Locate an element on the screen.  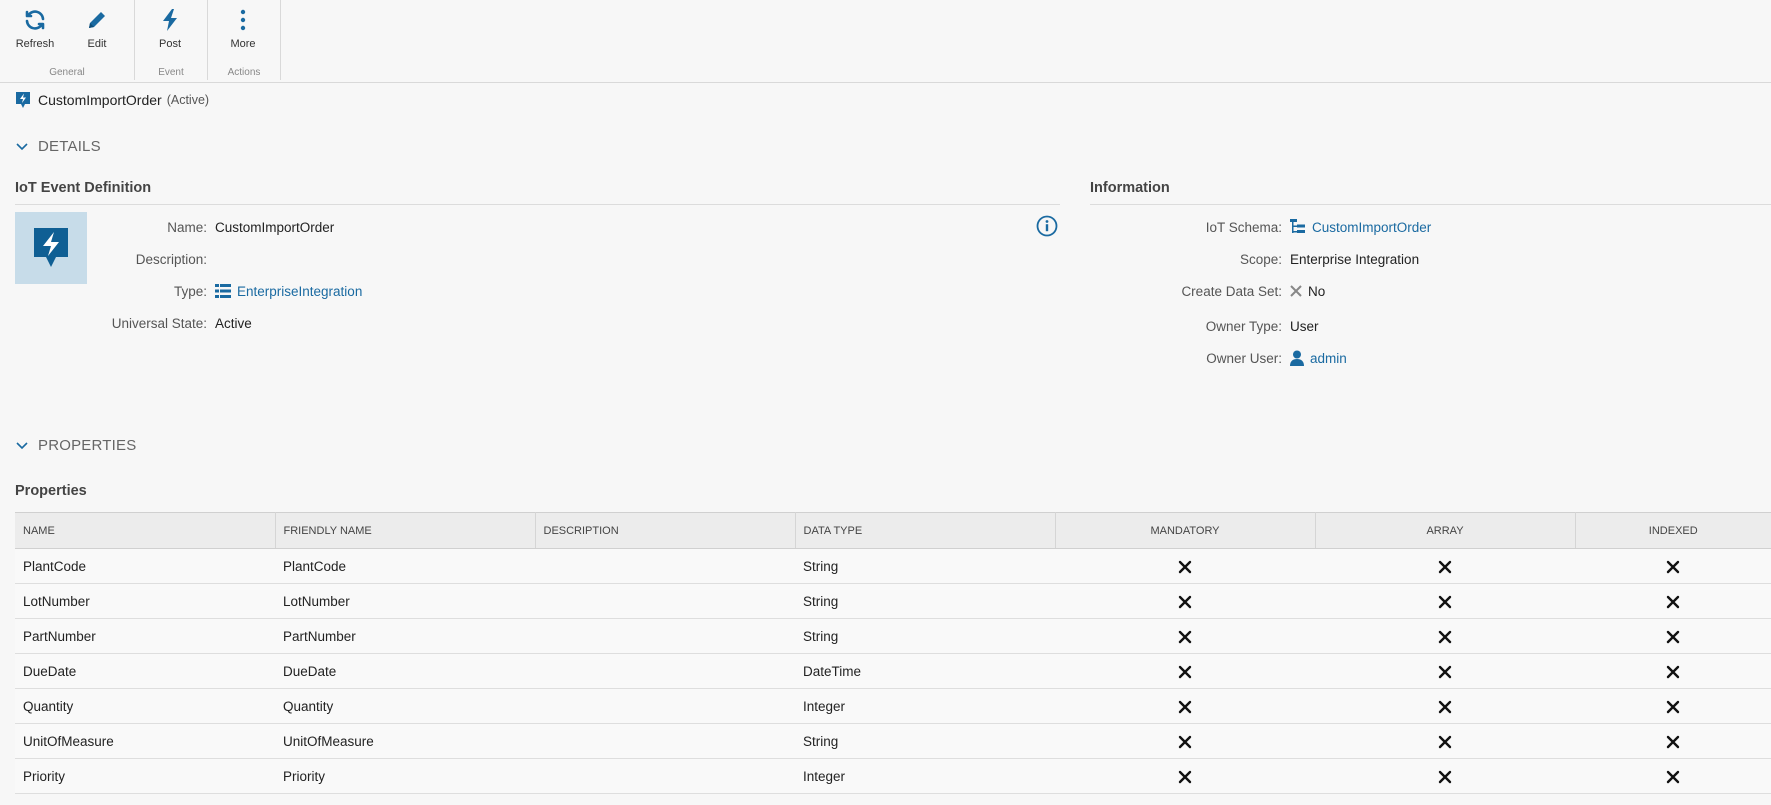
post-button: Post is located at coordinates (170, 31).